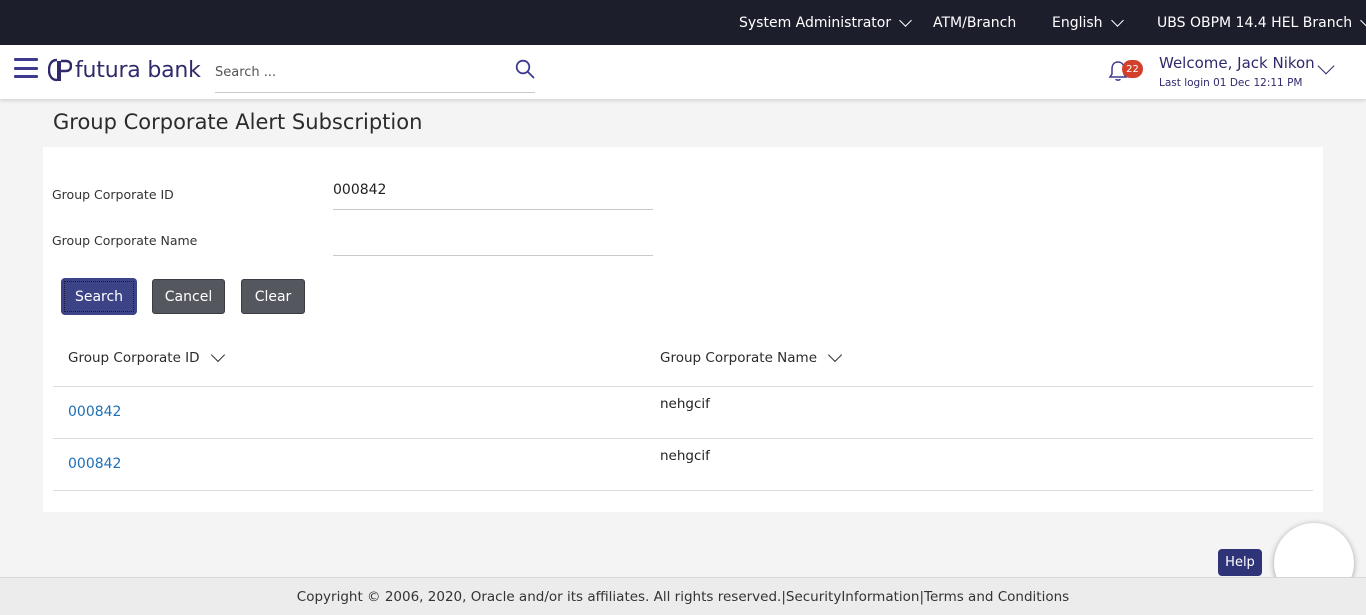 The height and width of the screenshot is (615, 1366). Describe the element at coordinates (1237, 63) in the screenshot. I see `welcome-text: Welcome, Jack Nikon` at that location.